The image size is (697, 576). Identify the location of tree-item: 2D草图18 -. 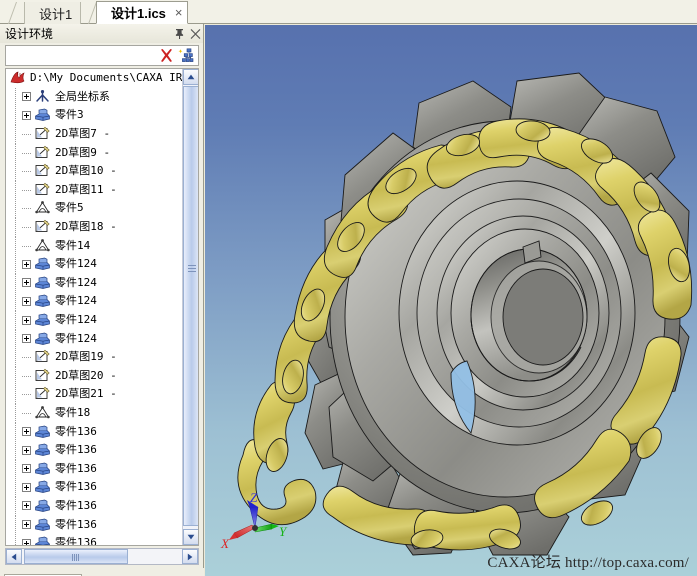
(94, 228).